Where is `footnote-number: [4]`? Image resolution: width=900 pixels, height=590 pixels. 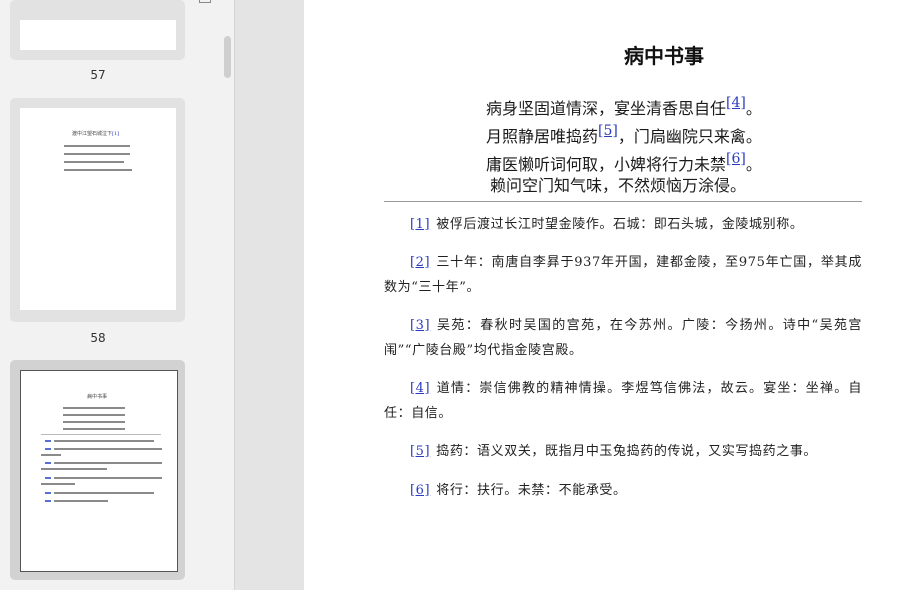
footnote-number: [4] is located at coordinates (420, 388).